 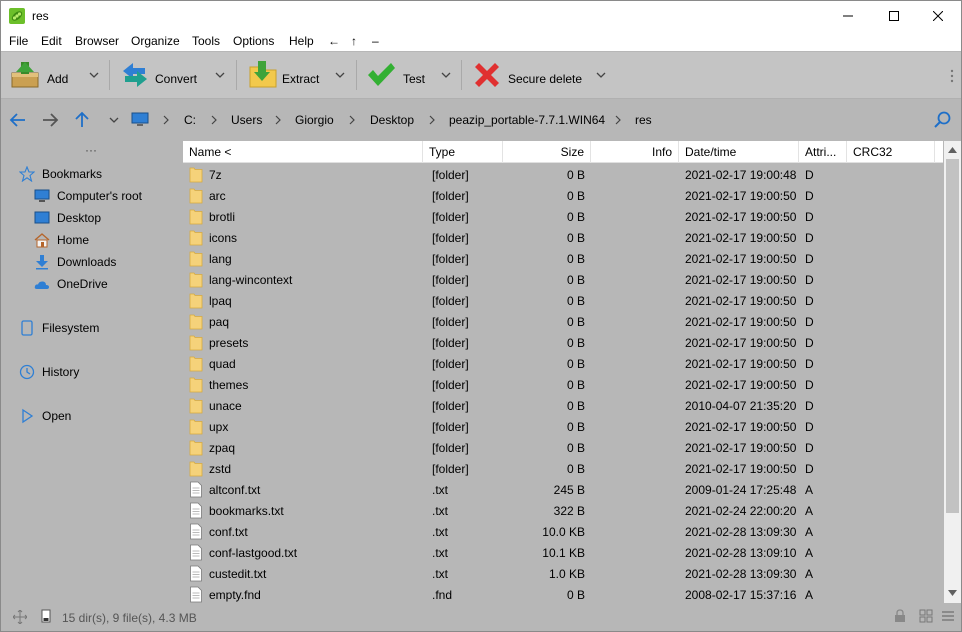 I want to click on sidebar-item-onedrive: OneDrive, so click(x=71, y=284).